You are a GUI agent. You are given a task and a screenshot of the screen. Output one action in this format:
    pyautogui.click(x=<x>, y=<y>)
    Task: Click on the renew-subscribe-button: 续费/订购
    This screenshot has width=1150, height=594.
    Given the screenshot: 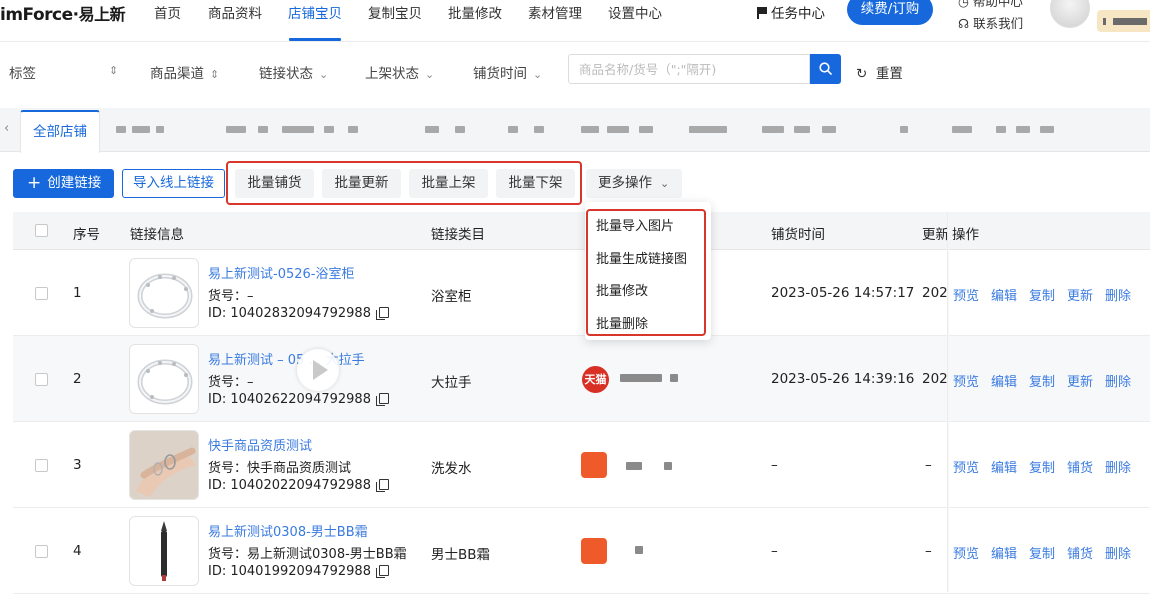 What is the action you would take?
    pyautogui.click(x=890, y=12)
    